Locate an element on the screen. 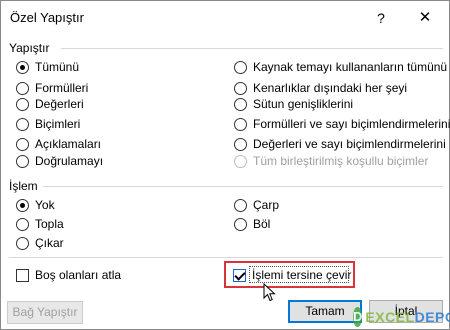 This screenshot has width=450, height=330. checkbox-skip-blanks: Boş olanları atla is located at coordinates (68, 275).